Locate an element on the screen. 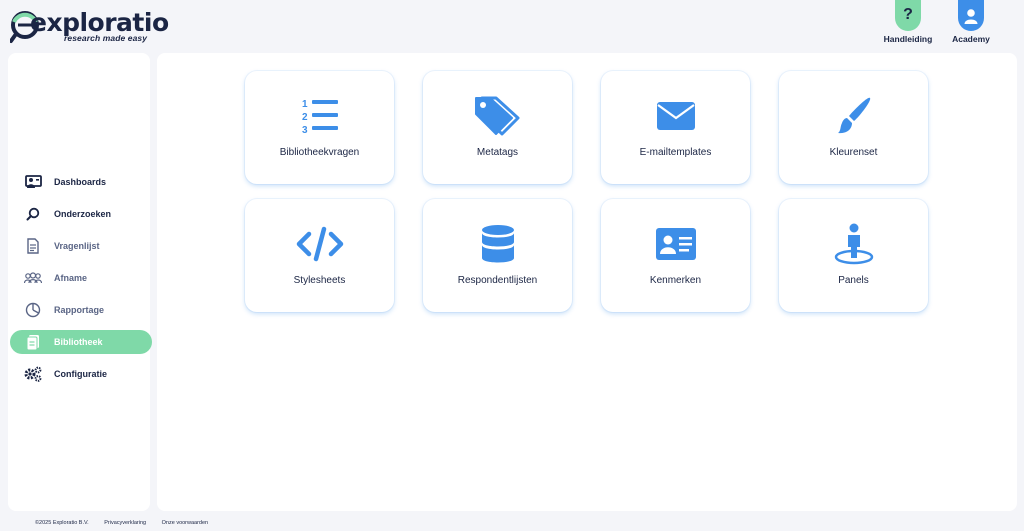 The height and width of the screenshot is (531, 1024). database-icon is located at coordinates (497, 244).